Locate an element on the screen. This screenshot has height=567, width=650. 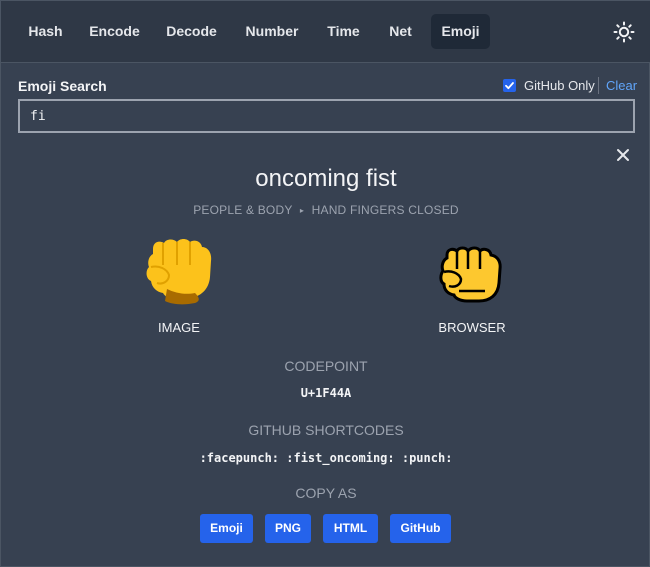
tab-hash: Hash is located at coordinates (45, 31).